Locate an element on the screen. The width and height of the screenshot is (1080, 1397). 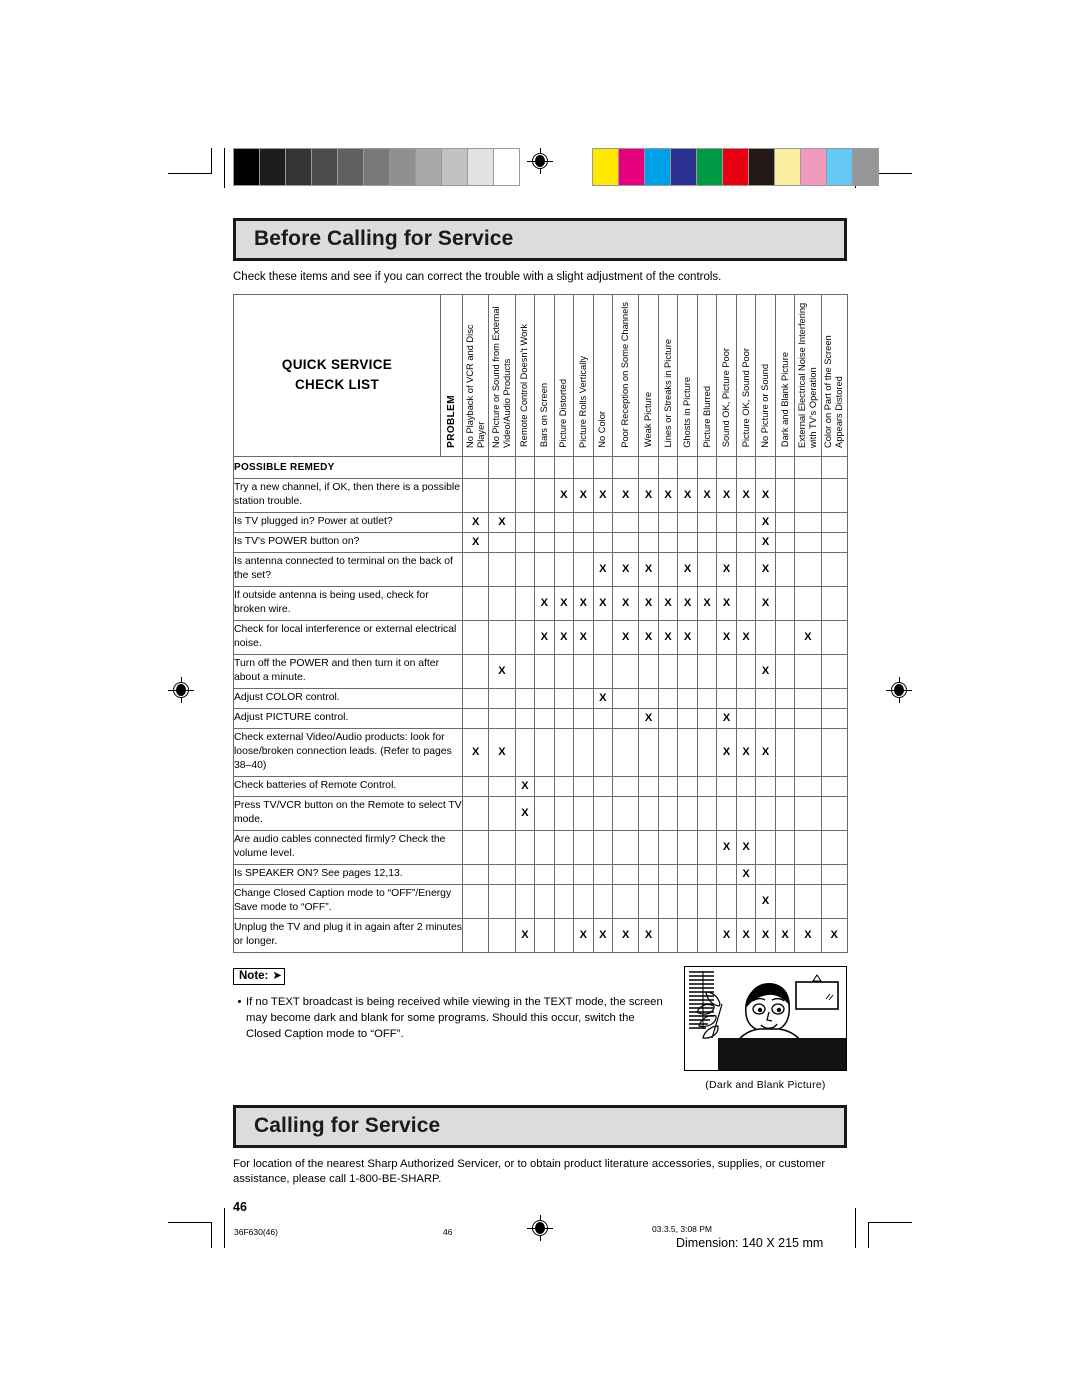
table-row: Is TV's POWER button on? X X is located at coordinates (540, 542).